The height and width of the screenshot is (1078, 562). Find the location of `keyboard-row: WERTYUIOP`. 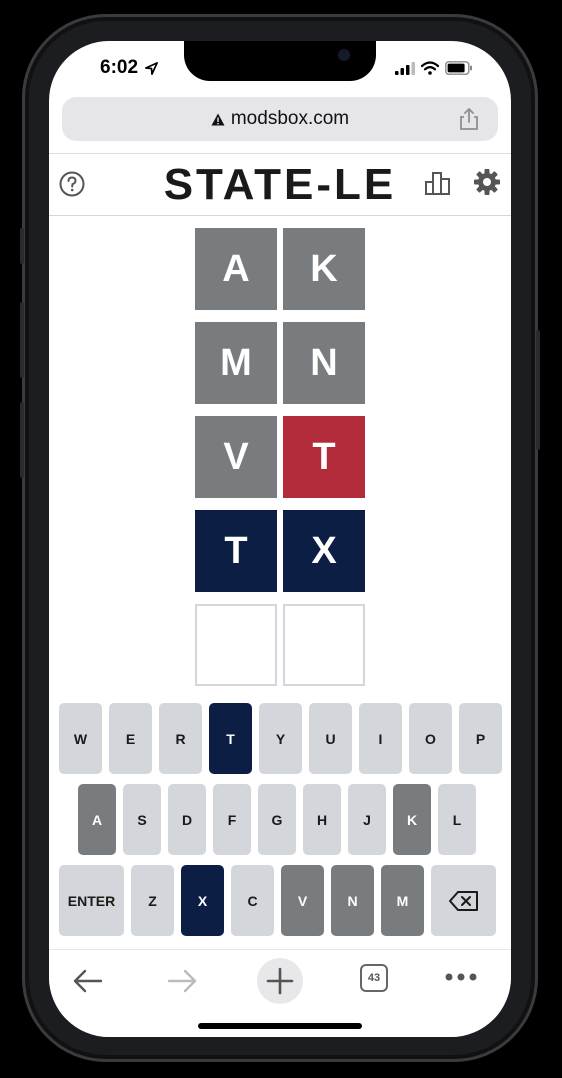

keyboard-row: WERTYUIOP is located at coordinates (280, 738).